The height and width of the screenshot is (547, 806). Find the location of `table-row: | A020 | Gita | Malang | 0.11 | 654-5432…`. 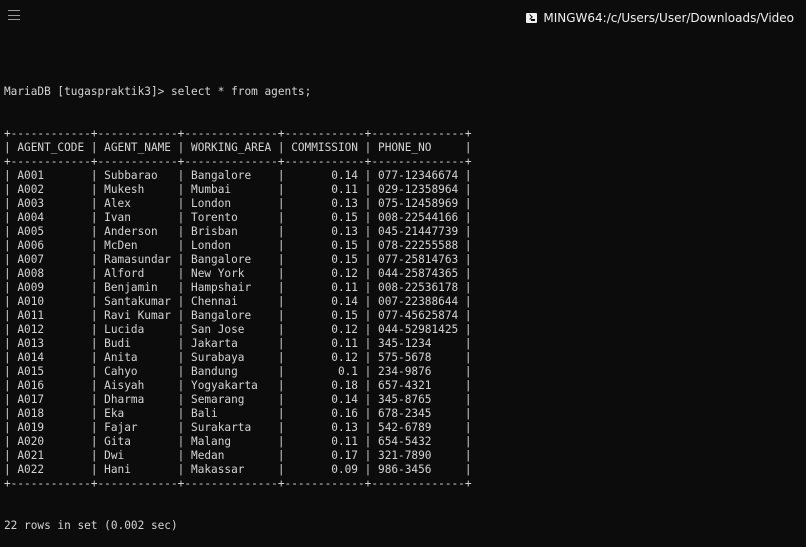

table-row: | A020 | Gita | Malang | 0.11 | 654-5432… is located at coordinates (238, 441).